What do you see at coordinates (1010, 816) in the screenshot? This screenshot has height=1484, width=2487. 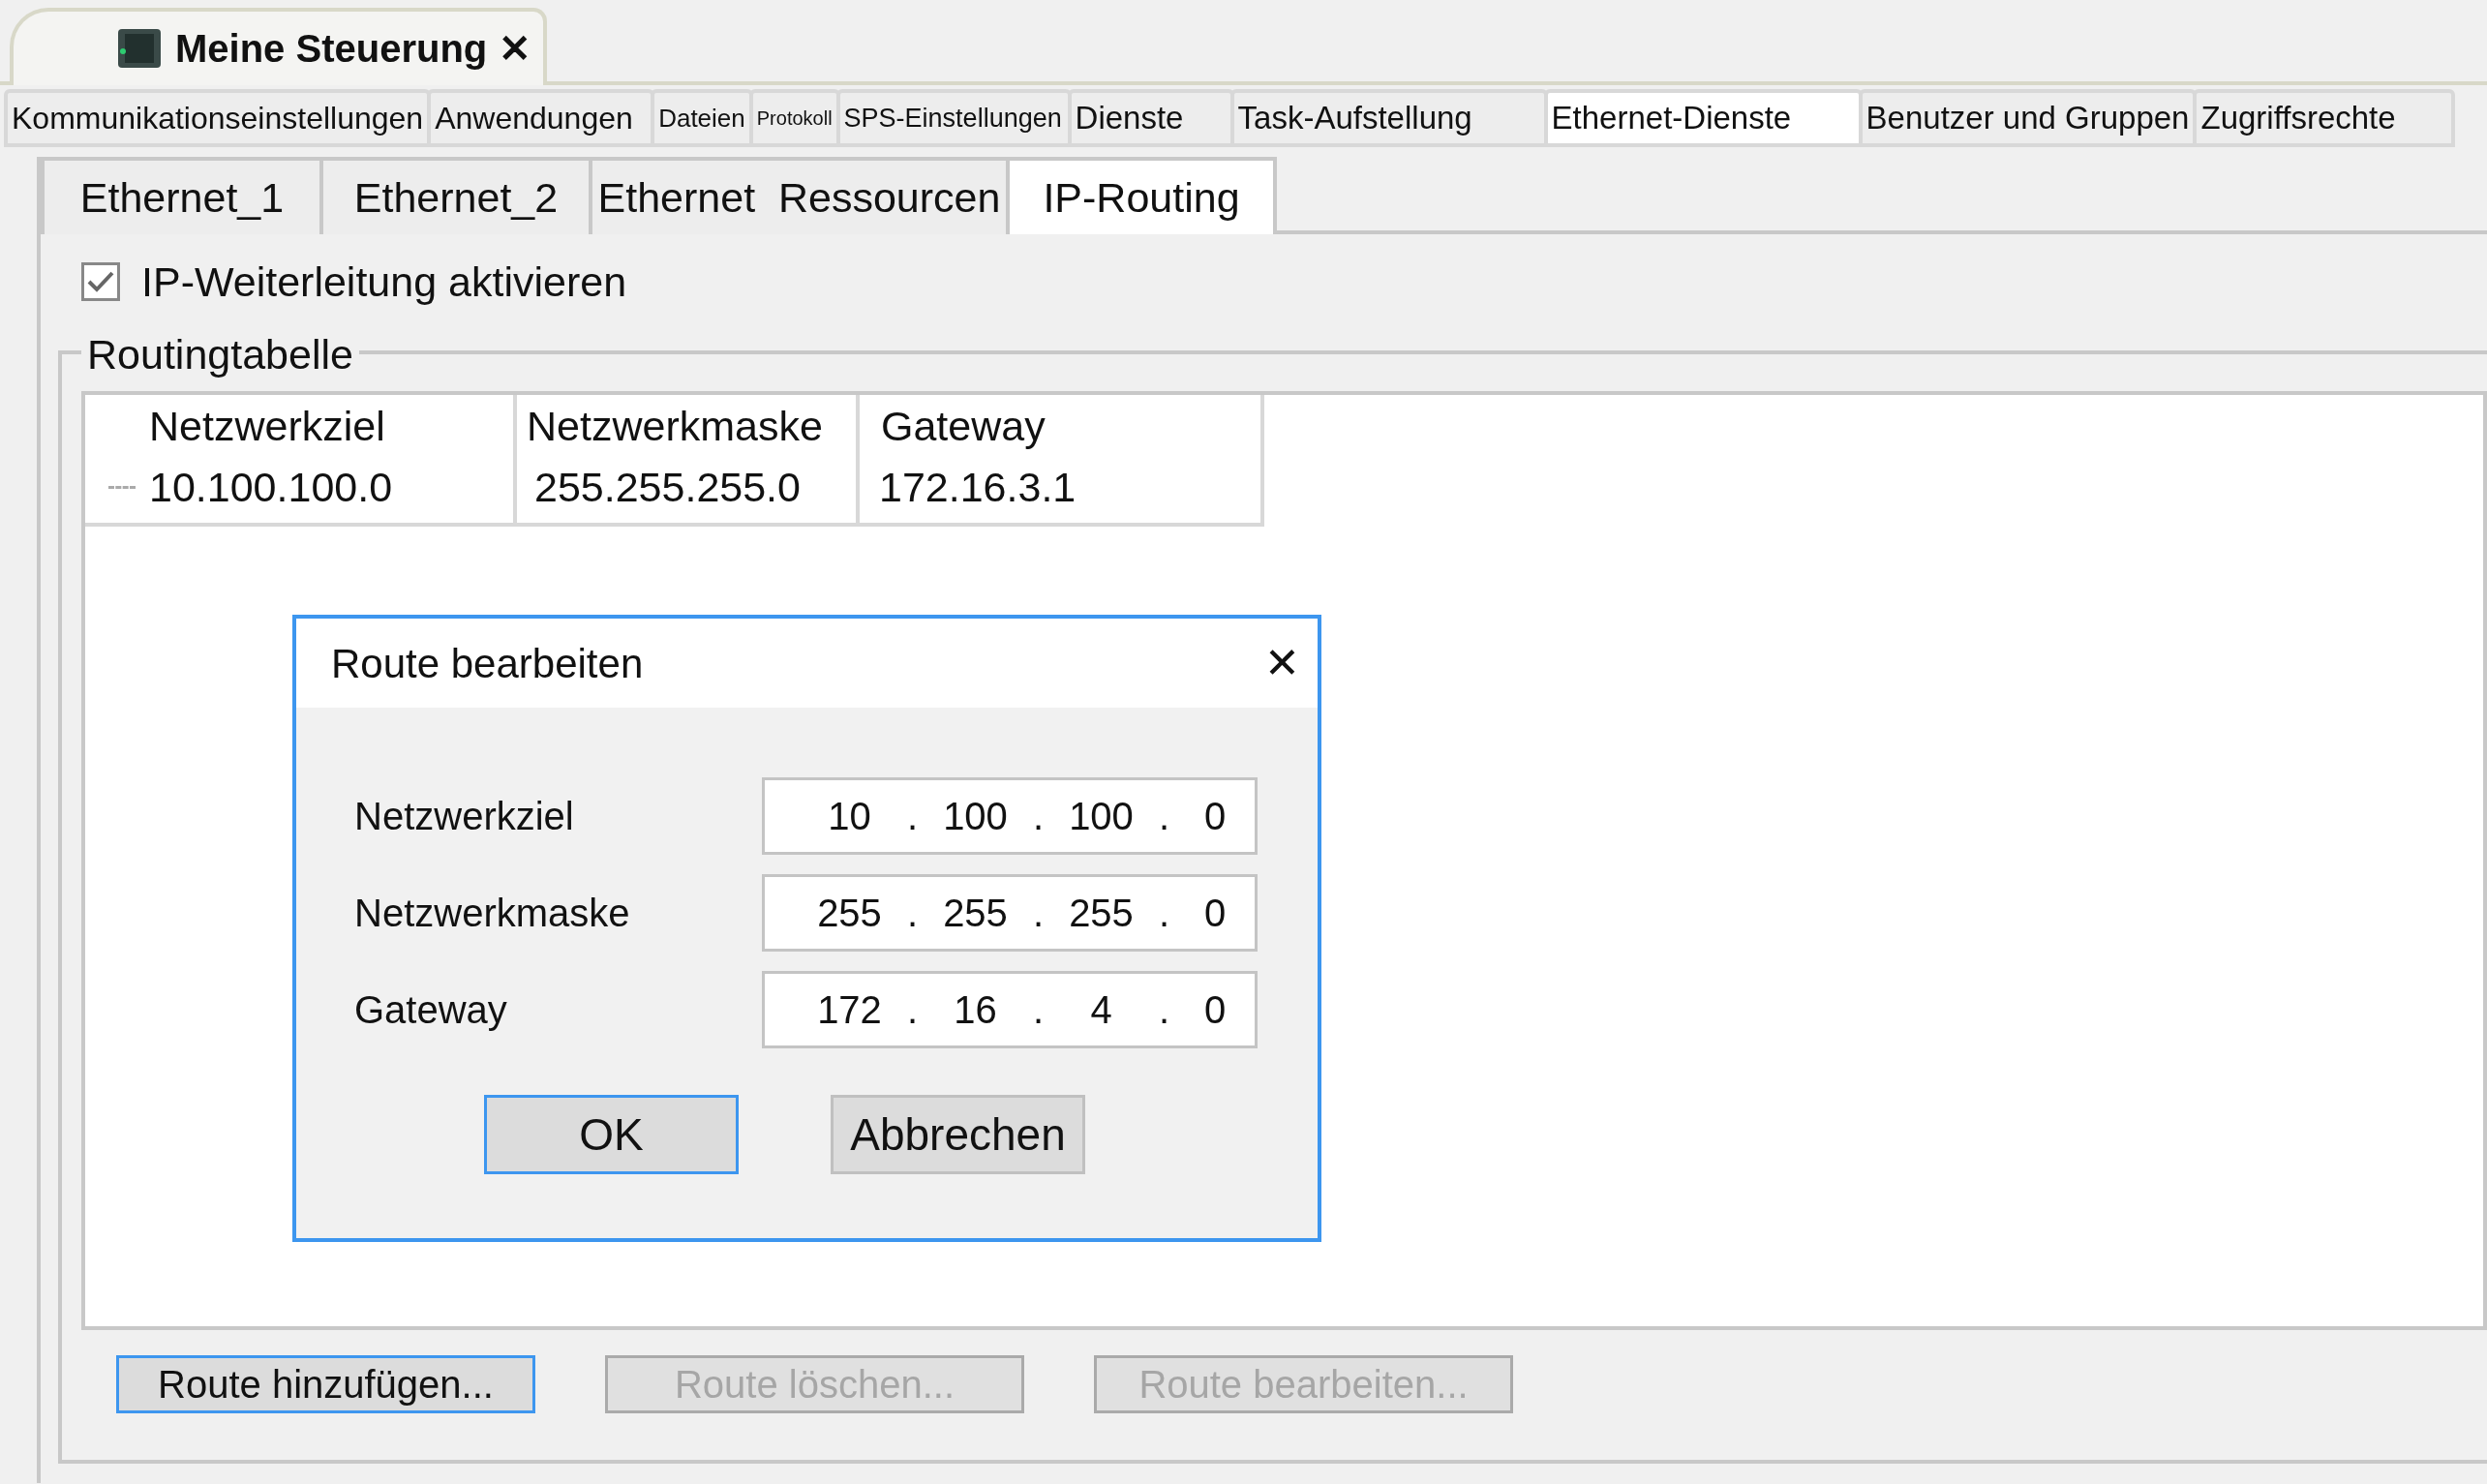 I see `ip-address-field: 10 . 100 . 100 . 0` at bounding box center [1010, 816].